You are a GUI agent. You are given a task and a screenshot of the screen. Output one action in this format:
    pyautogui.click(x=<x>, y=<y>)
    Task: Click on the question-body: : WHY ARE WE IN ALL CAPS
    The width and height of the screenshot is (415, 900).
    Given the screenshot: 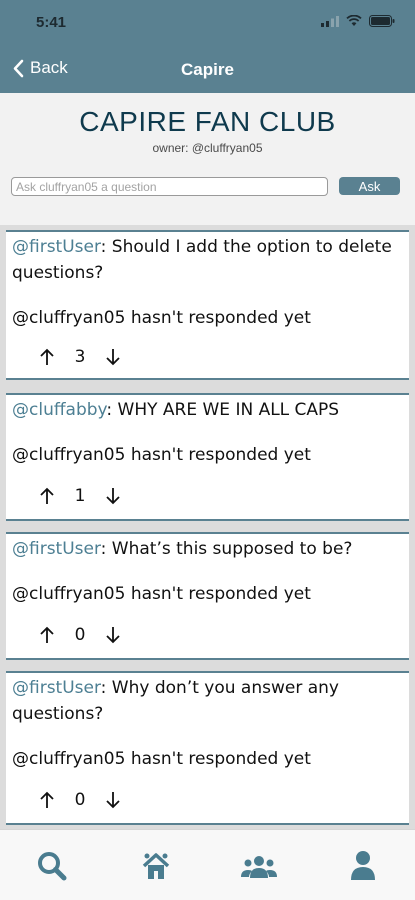 What is the action you would take?
    pyautogui.click(x=223, y=410)
    